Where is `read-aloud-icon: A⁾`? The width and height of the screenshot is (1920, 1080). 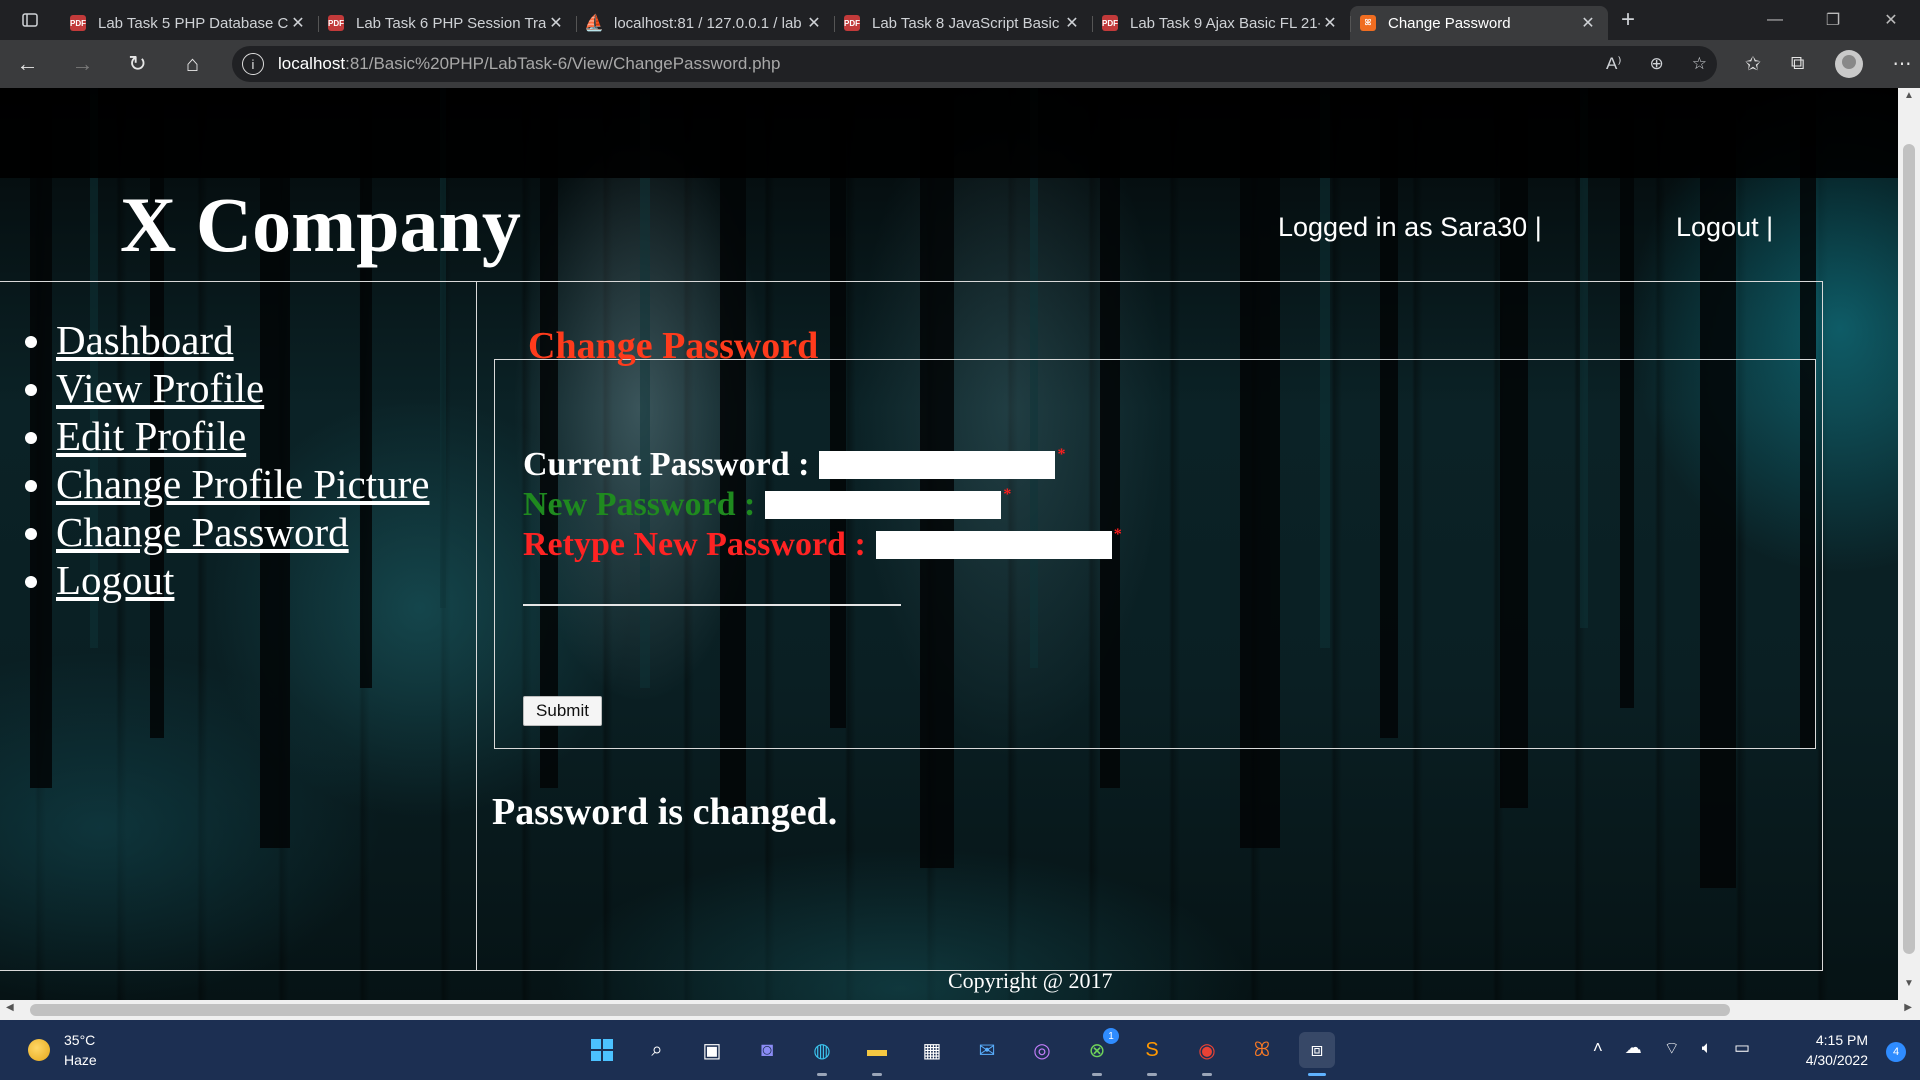 read-aloud-icon: A⁾ is located at coordinates (1614, 64).